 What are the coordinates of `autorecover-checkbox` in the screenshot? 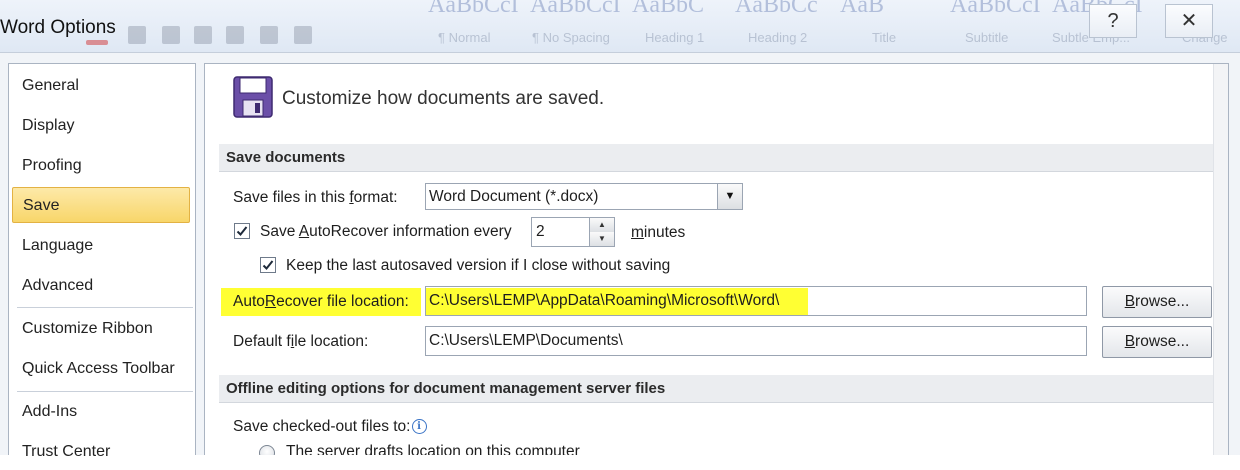 It's located at (242, 231).